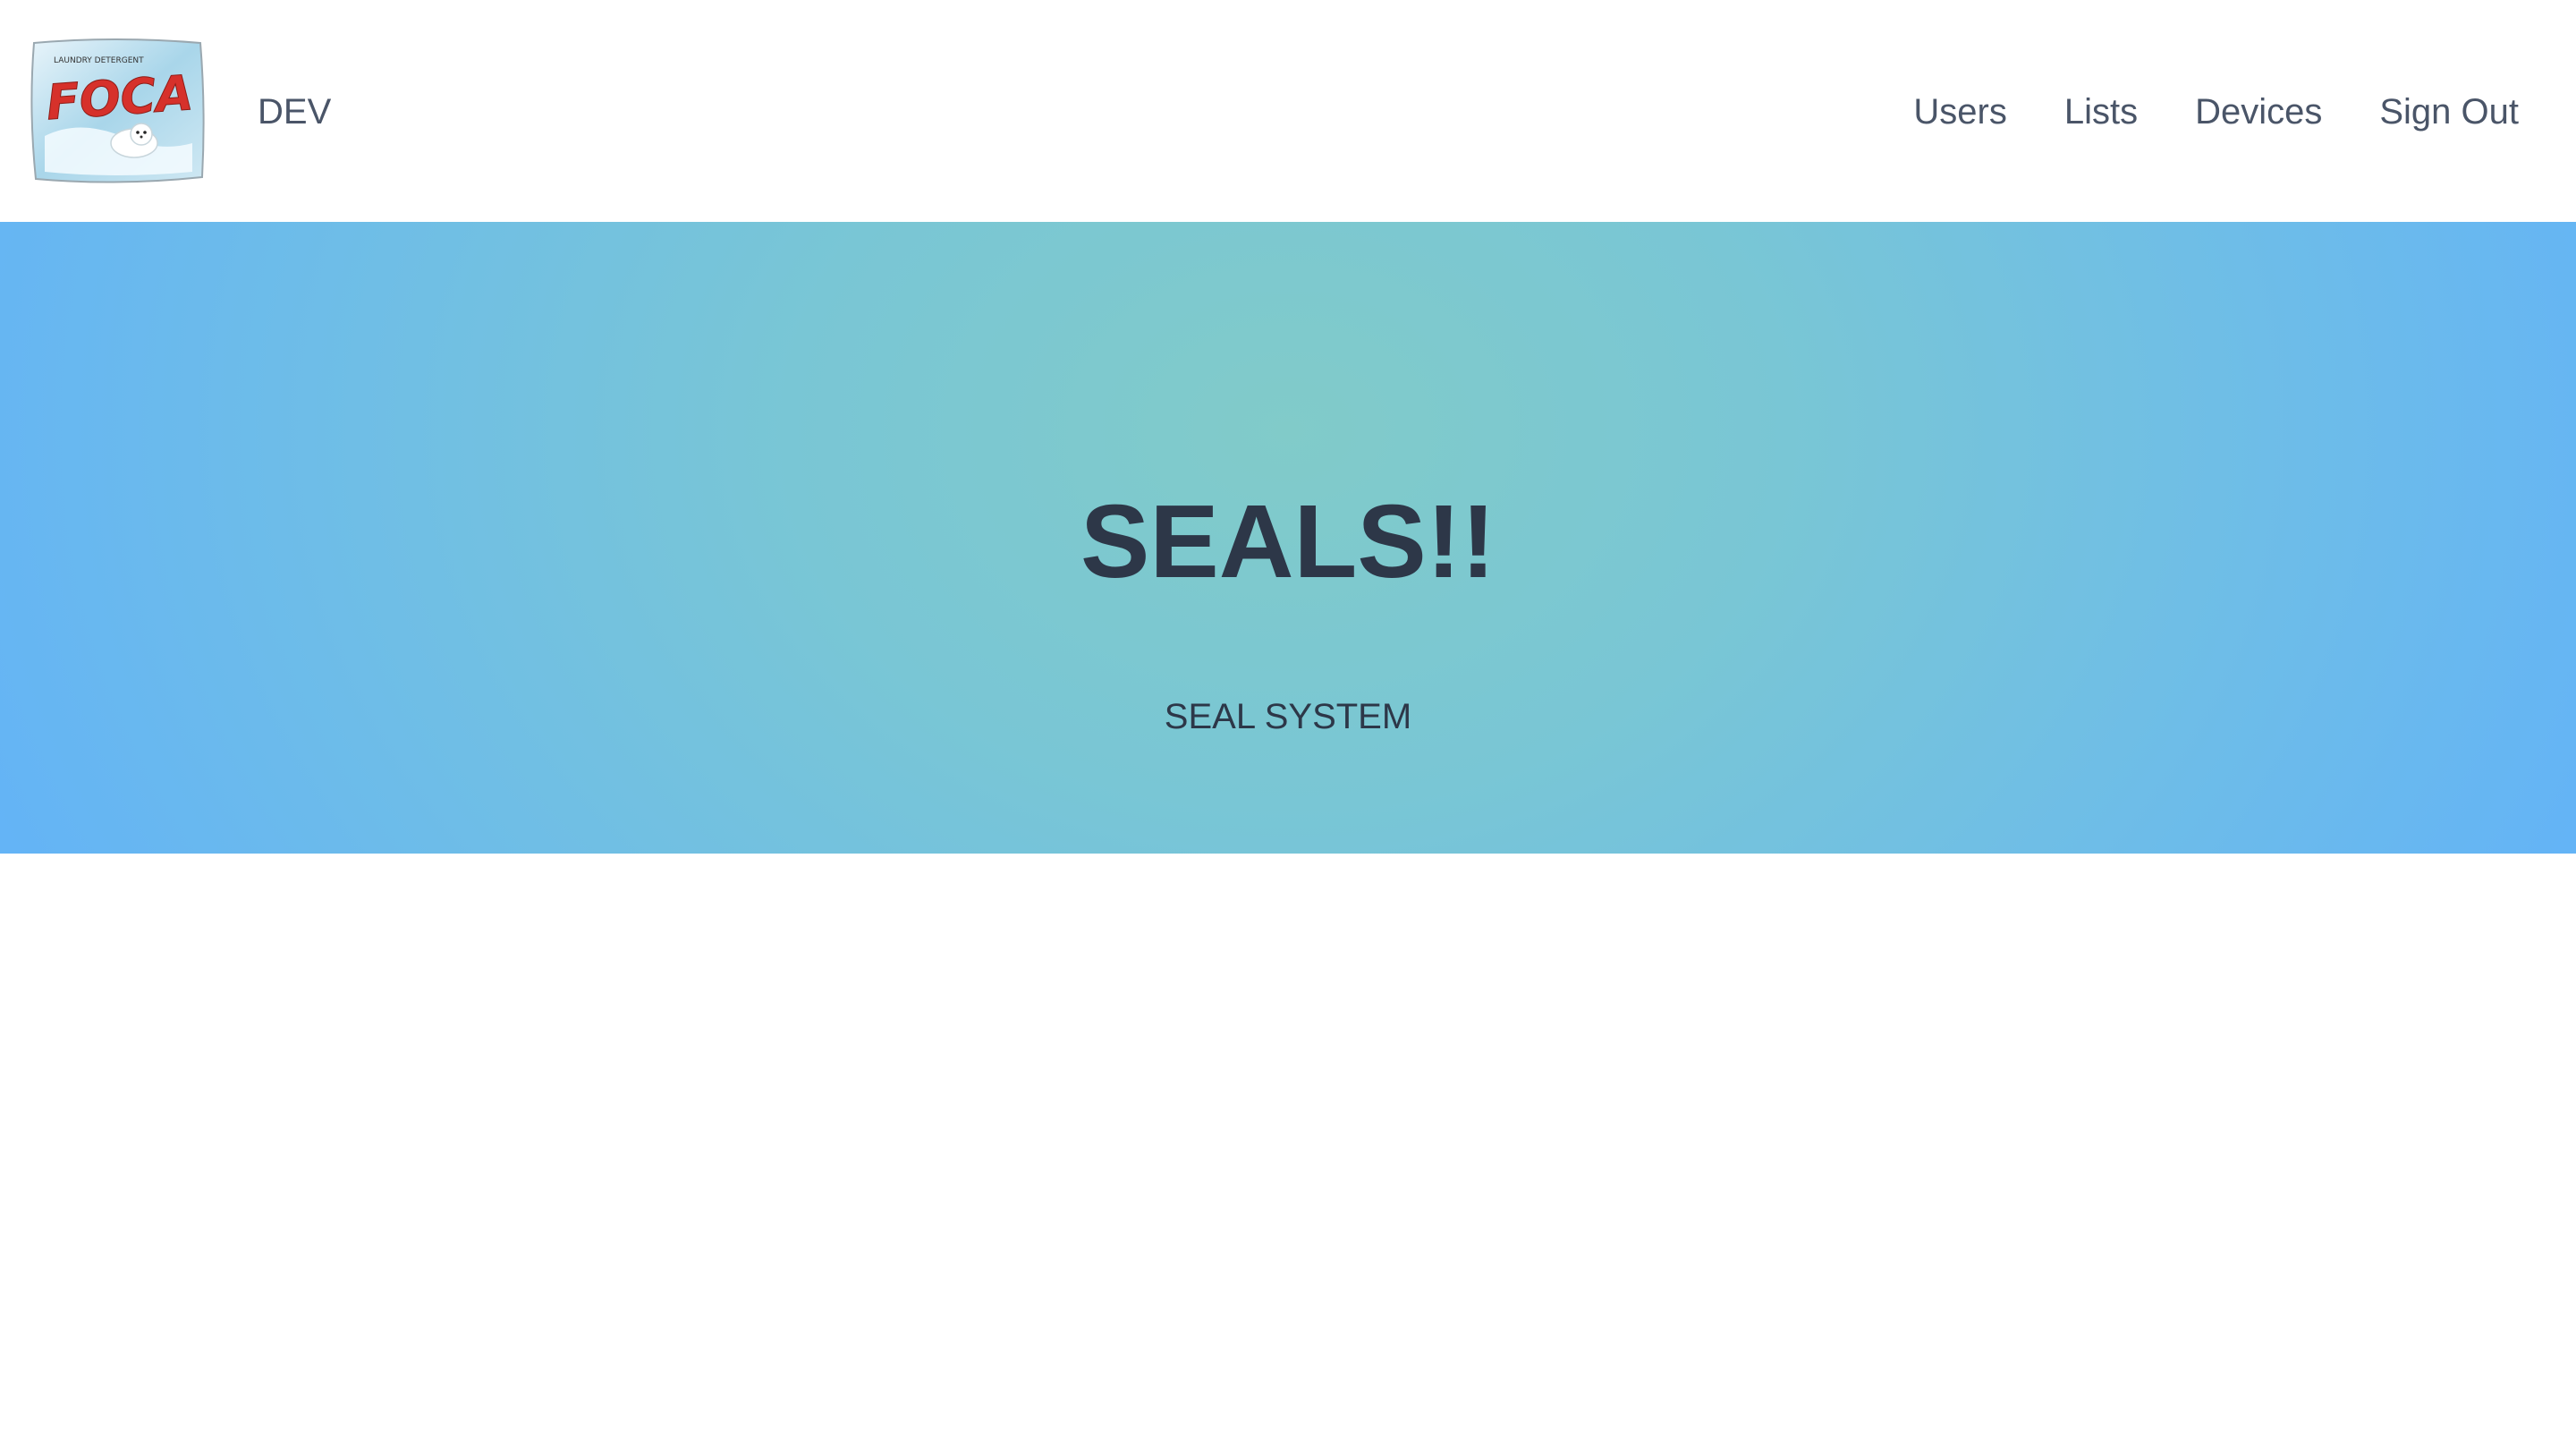 This screenshot has height=1453, width=2576. I want to click on logo-text: FOCA, so click(120, 97).